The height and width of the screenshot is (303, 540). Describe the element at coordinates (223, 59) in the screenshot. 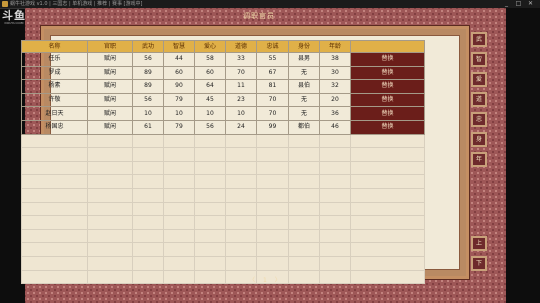

I see `table-row: 任乐 赋闲 56 44 58 33 55 县男 38 替换` at that location.